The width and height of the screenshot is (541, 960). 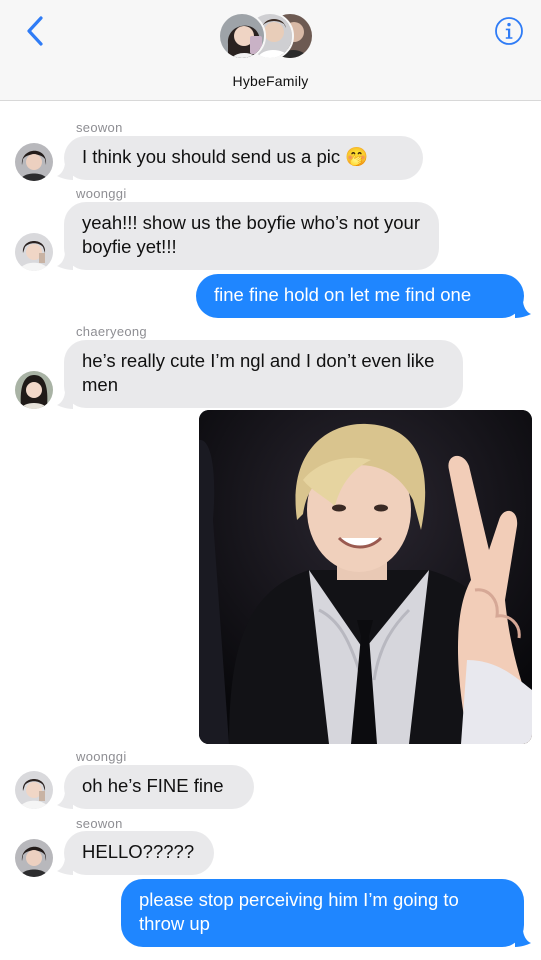 What do you see at coordinates (270, 38) in the screenshot?
I see `group-avatar-stack` at bounding box center [270, 38].